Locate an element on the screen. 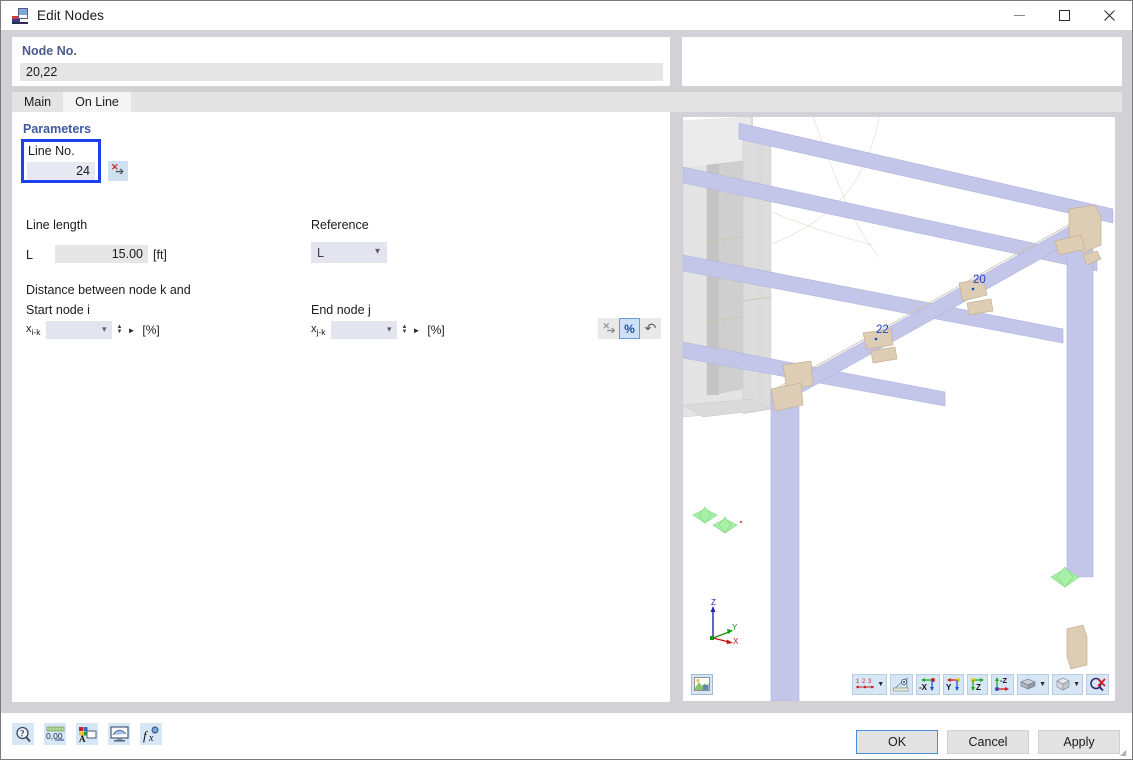 This screenshot has height=760, width=1133. display-style-button: ▼ is located at coordinates (1033, 684).